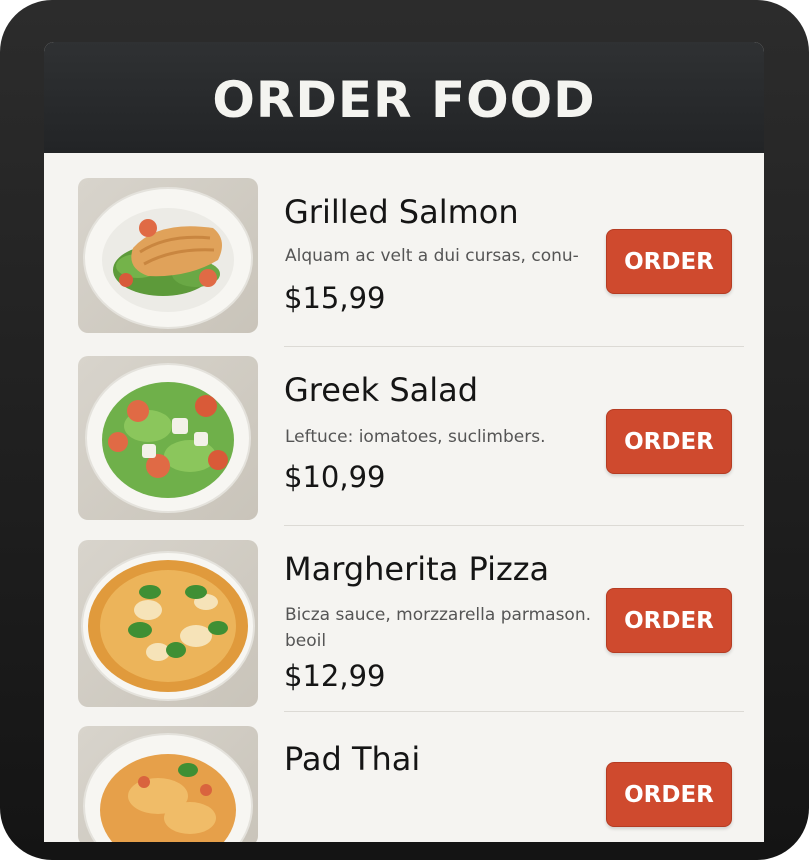  What do you see at coordinates (335, 676) in the screenshot?
I see `dish-price: $12,99` at bounding box center [335, 676].